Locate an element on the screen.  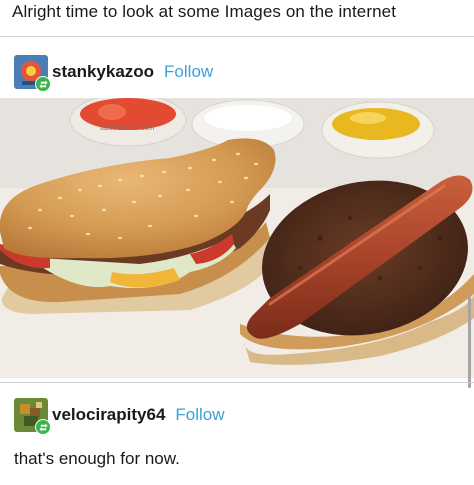
username: velocirapity64 is located at coordinates (108, 415).